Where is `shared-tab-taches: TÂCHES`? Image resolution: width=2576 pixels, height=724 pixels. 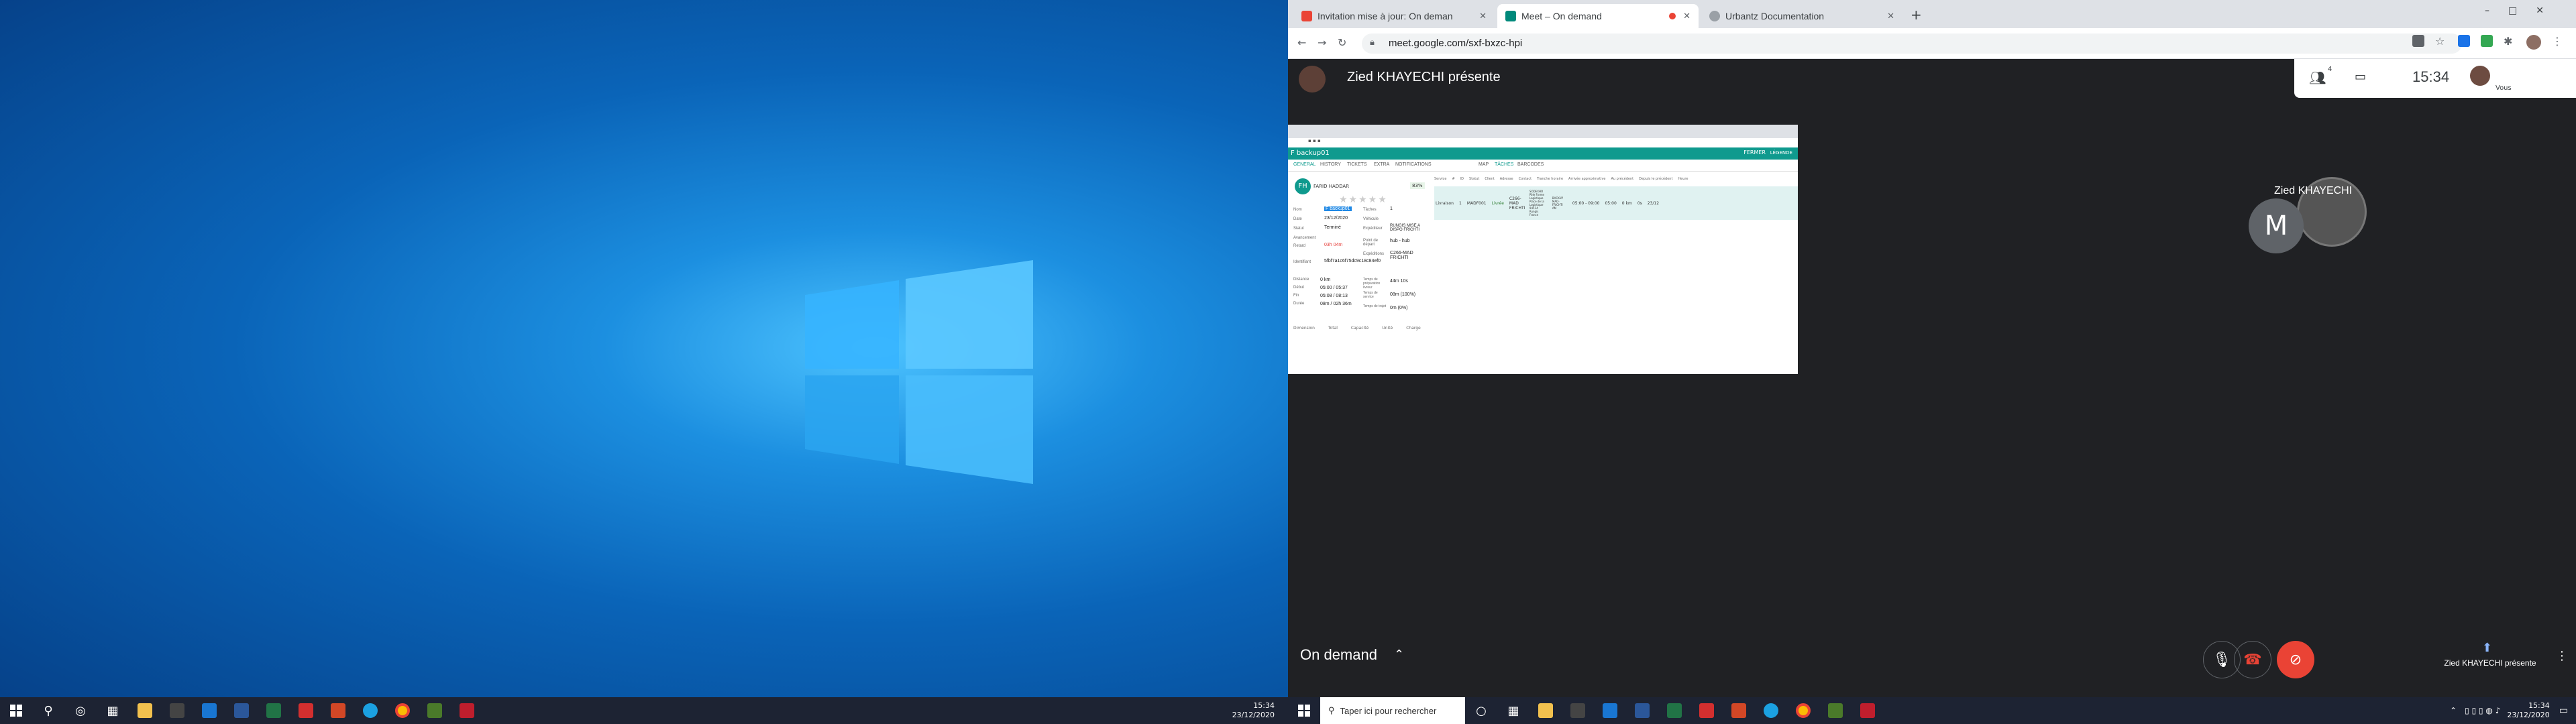
shared-tab-taches: TÂCHES is located at coordinates (1504, 164).